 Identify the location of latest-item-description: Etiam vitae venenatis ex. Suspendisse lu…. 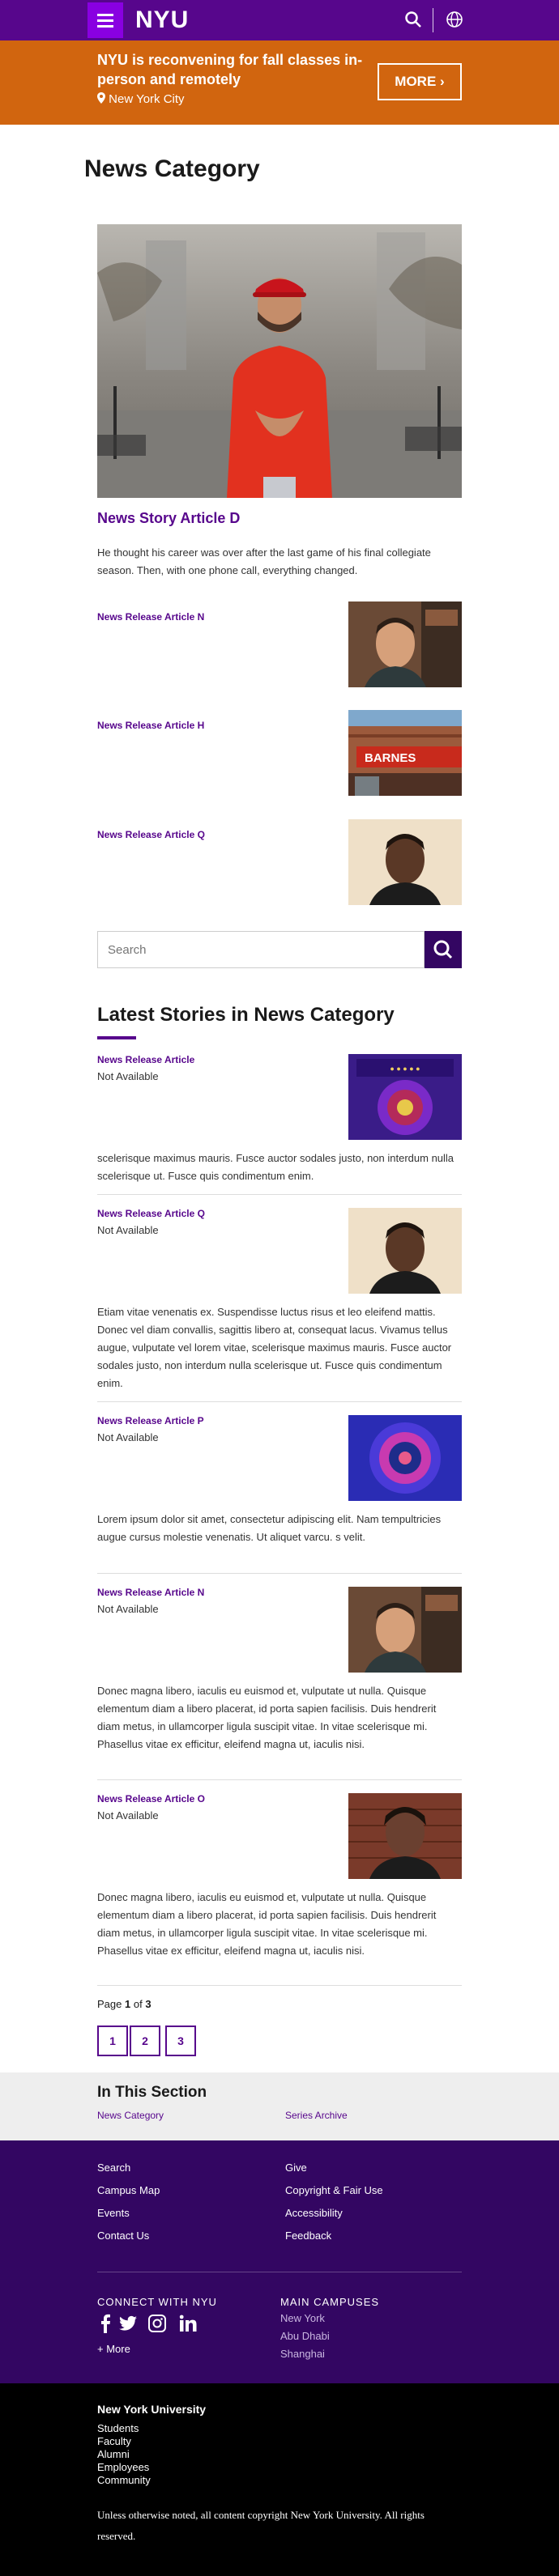
(275, 1348).